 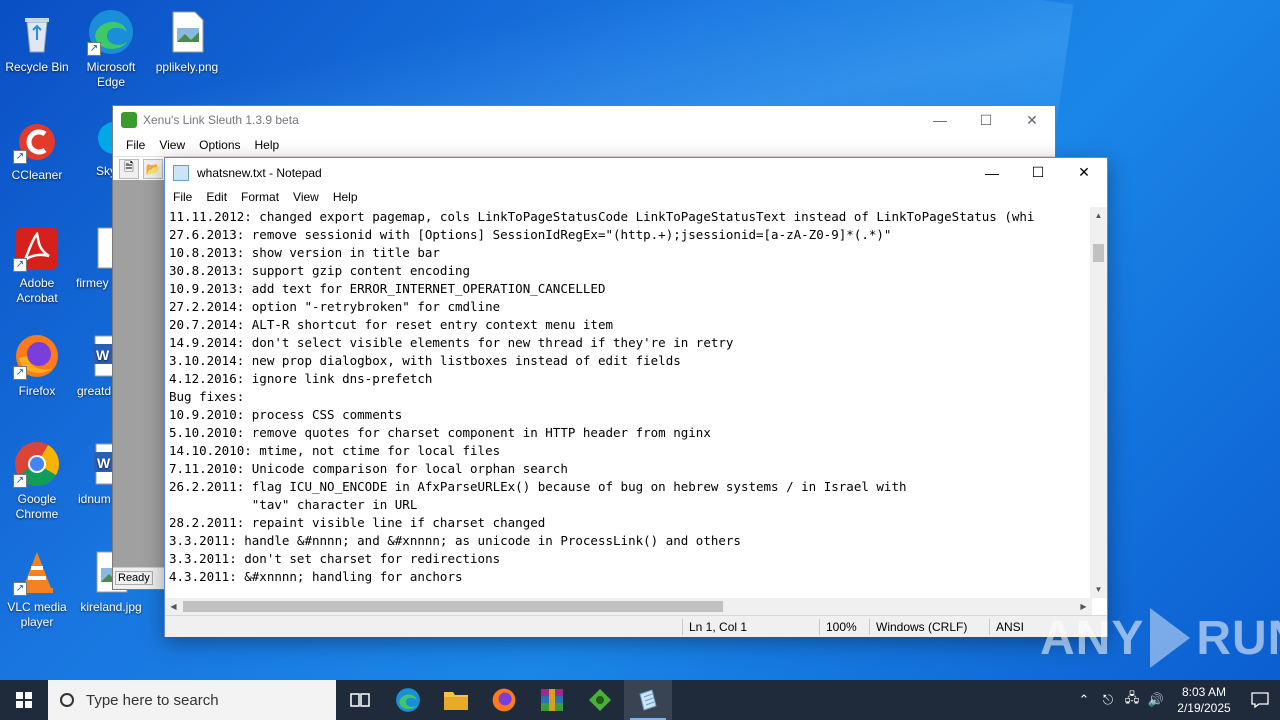 I want to click on taskbar-edge, so click(x=408, y=700).